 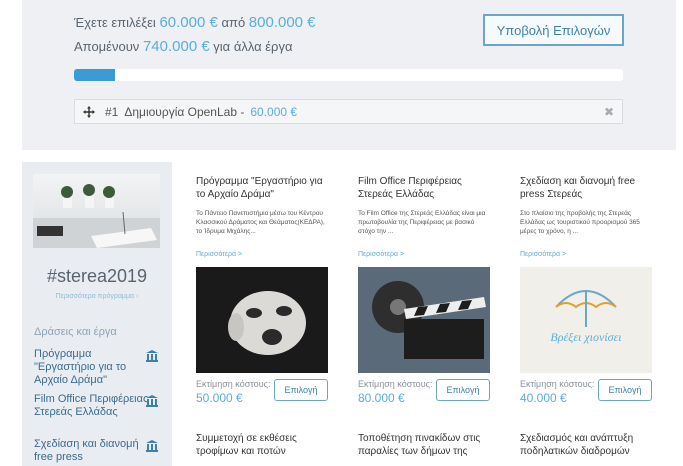 I want to click on budget-progress-fill, so click(x=95, y=75).